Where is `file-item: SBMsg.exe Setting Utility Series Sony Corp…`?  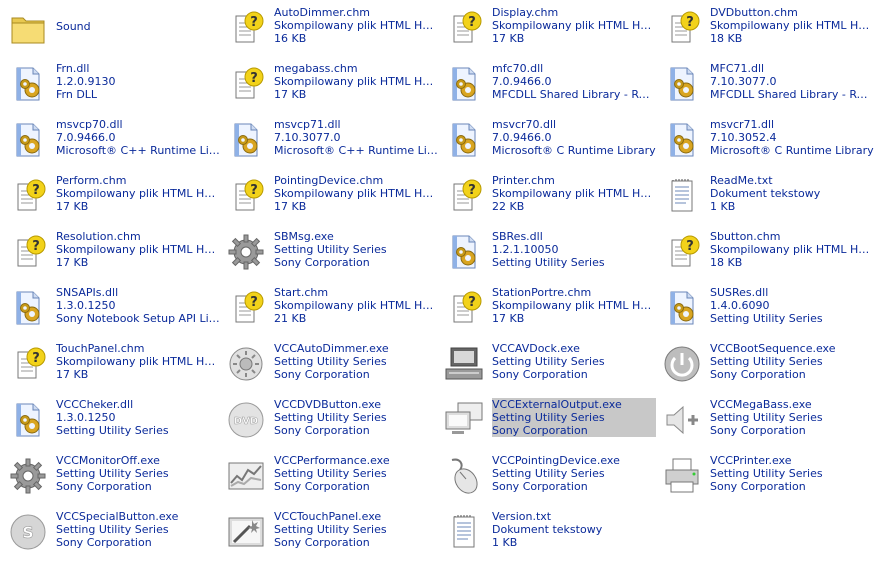
file-item: SBMsg.exe Setting Utility Series Sony Corp… is located at coordinates (330, 252).